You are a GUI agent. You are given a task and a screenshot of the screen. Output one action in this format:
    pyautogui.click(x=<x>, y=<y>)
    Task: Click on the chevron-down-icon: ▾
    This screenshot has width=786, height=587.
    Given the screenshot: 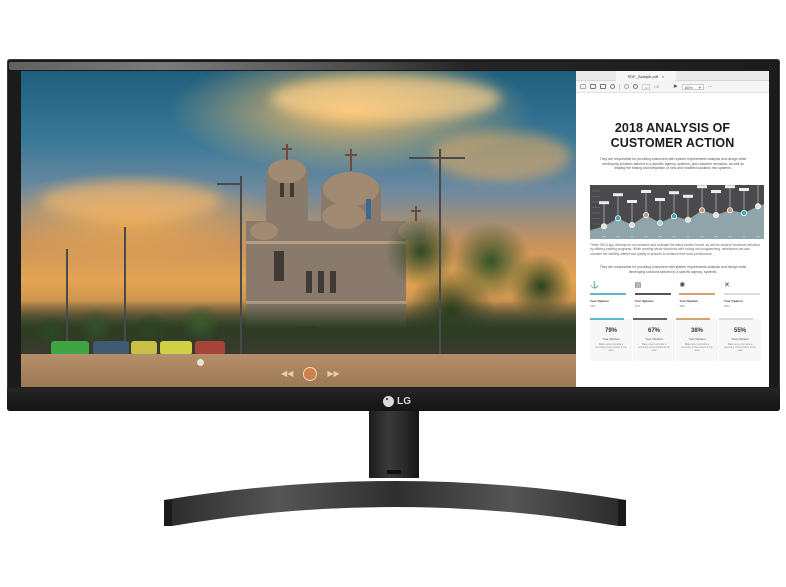 What is the action you would take?
    pyautogui.click(x=699, y=87)
    